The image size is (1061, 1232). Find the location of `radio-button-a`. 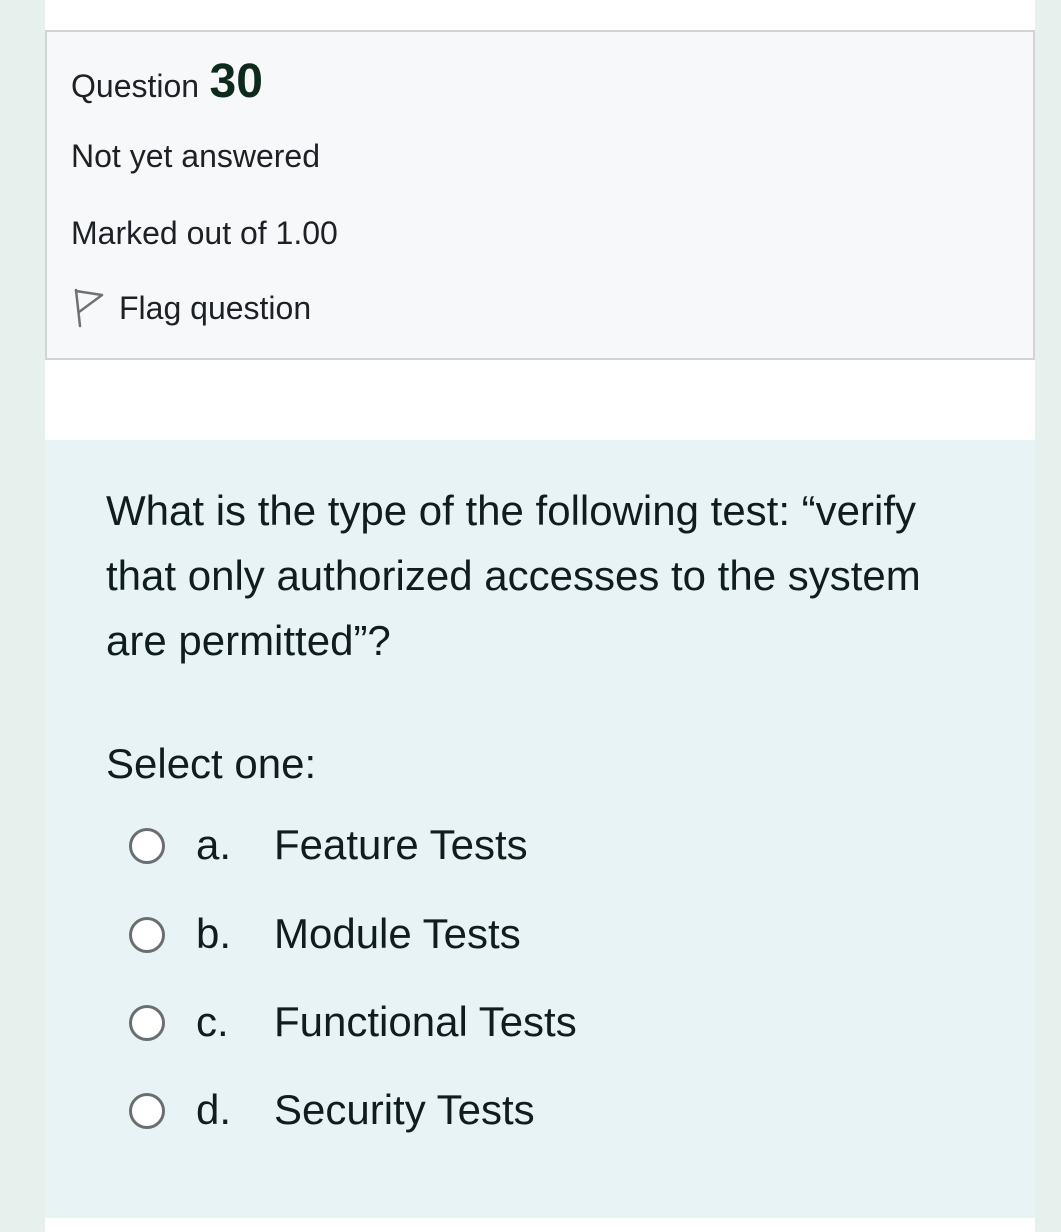

radio-button-a is located at coordinates (147, 846).